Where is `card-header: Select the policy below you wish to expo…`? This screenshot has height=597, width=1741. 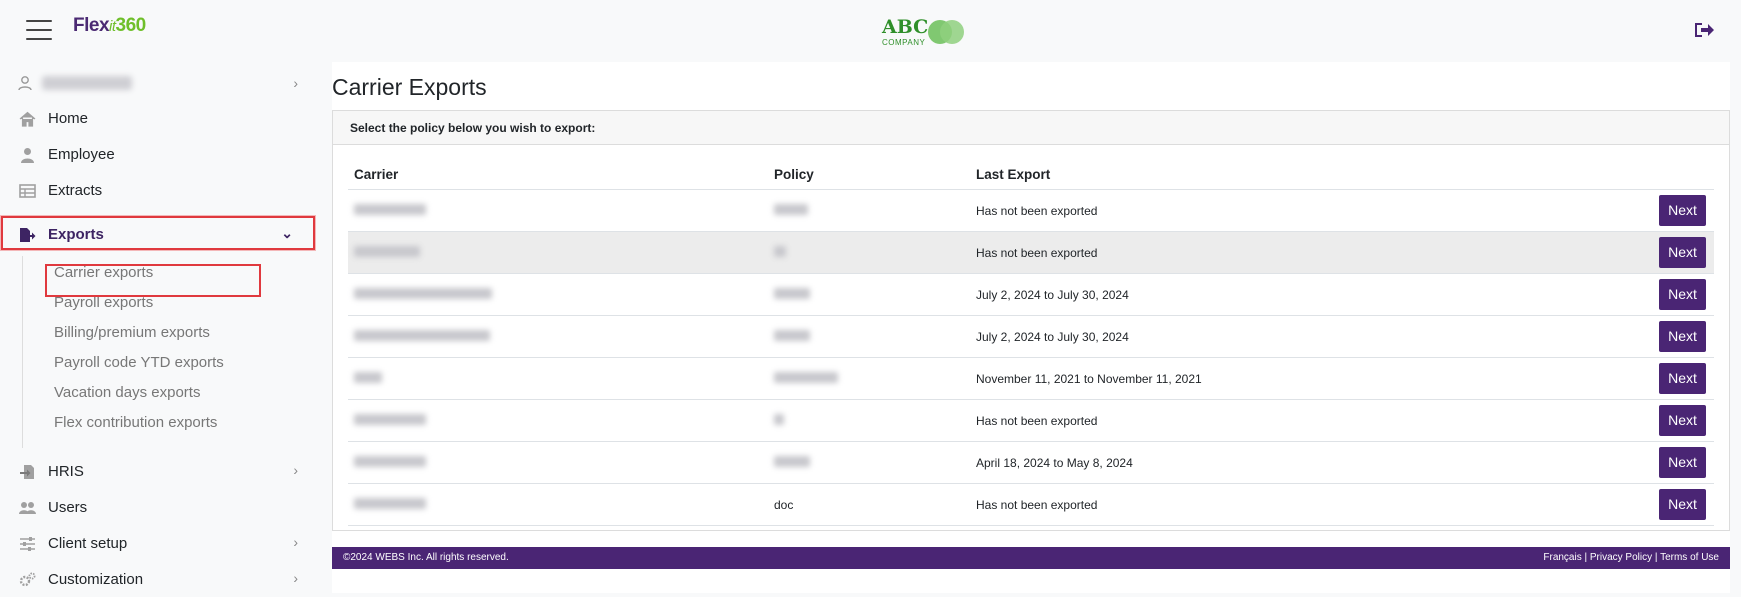 card-header: Select the policy below you wish to expo… is located at coordinates (1031, 128).